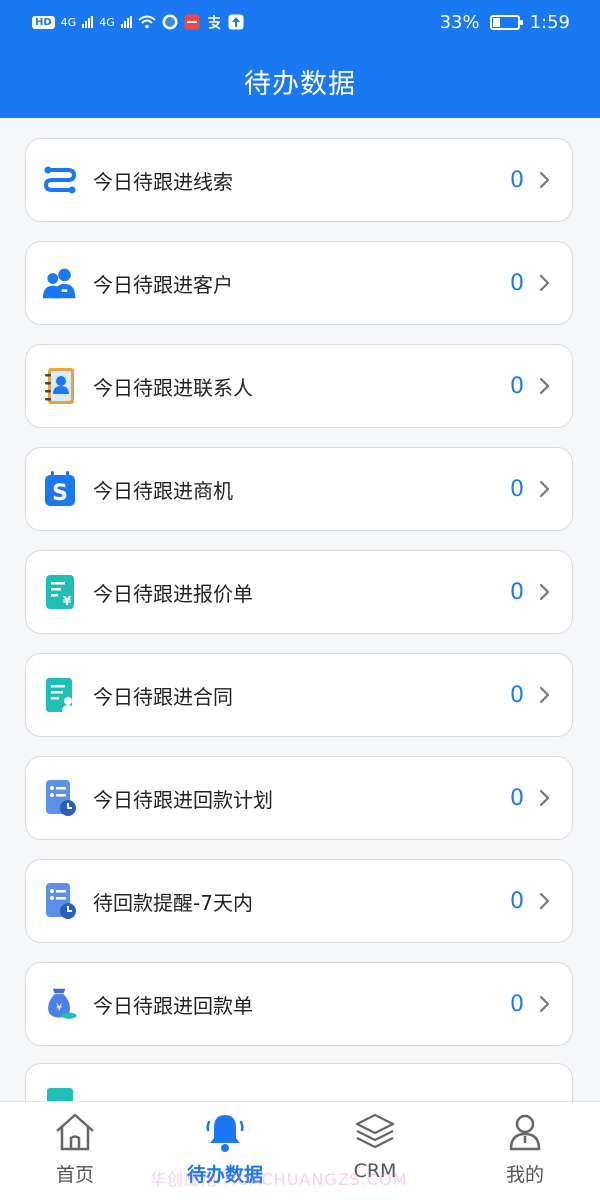 The height and width of the screenshot is (1200, 600). Describe the element at coordinates (74, 1175) in the screenshot. I see `nav-label: 首页` at that location.